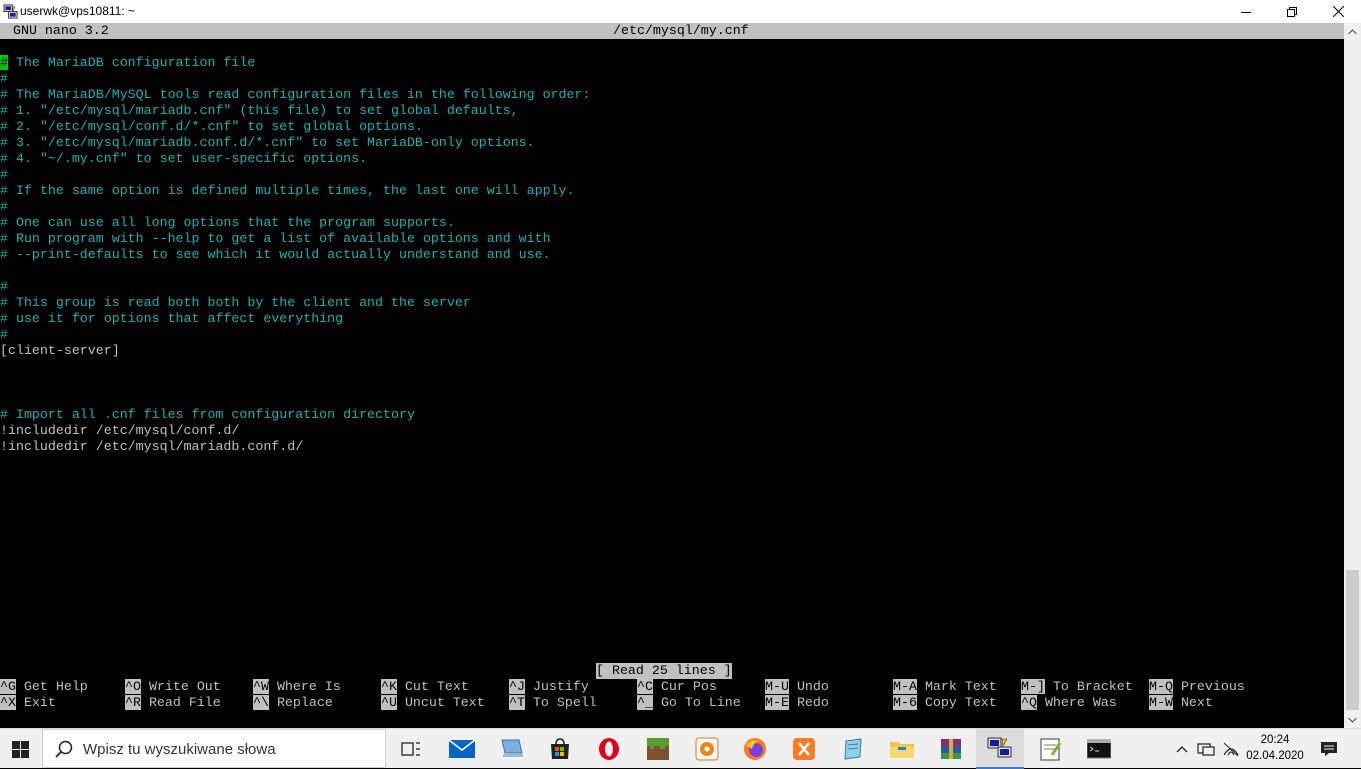 Image resolution: width=1361 pixels, height=769 pixels. Describe the element at coordinates (853, 749) in the screenshot. I see `taskbar-app-notepad` at that location.